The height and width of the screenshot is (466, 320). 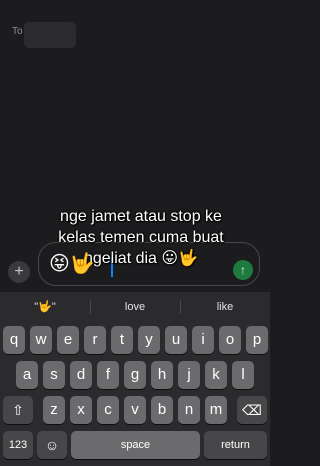 I want to click on key-b: b, so click(x=162, y=410).